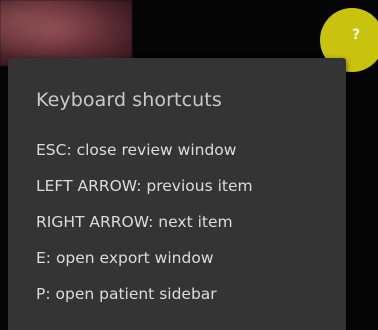  I want to click on shortcut-left-arrow: LEFT ARROW: previous item, so click(144, 186).